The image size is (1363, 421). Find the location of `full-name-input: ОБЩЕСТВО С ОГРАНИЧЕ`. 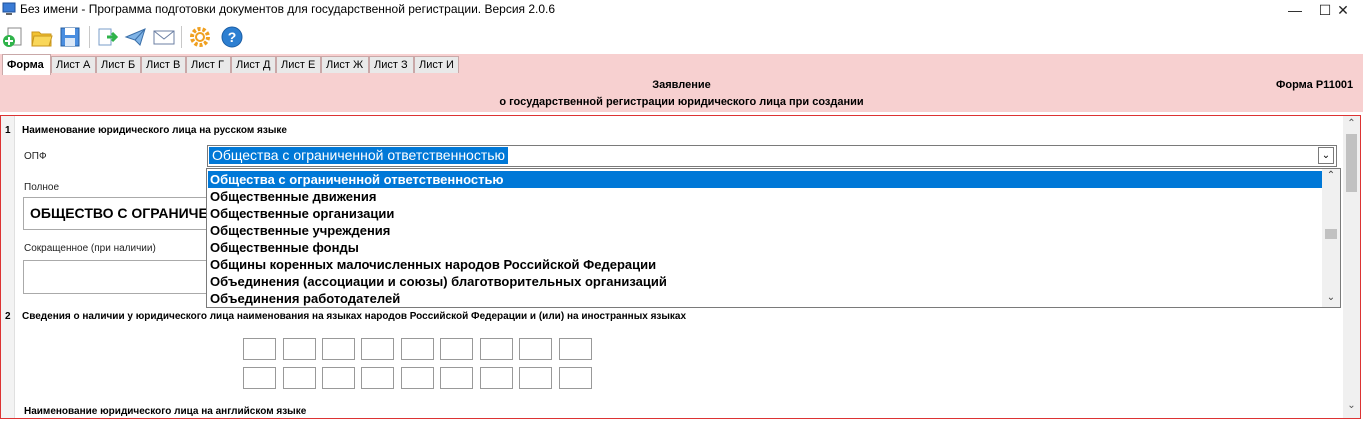

full-name-input: ОБЩЕСТВО С ОГРАНИЧЕ is located at coordinates (115, 213).